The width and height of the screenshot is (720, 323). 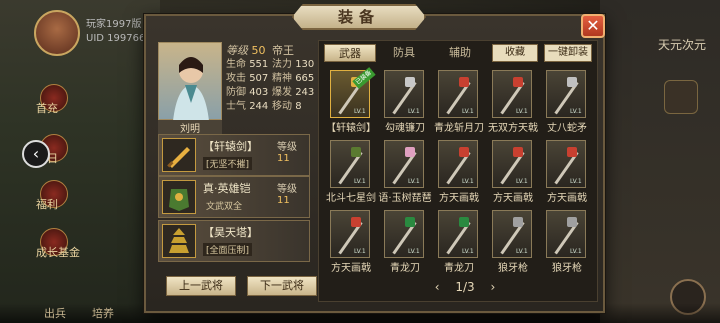 I want to click on hero-portrait, so click(x=190, y=81).